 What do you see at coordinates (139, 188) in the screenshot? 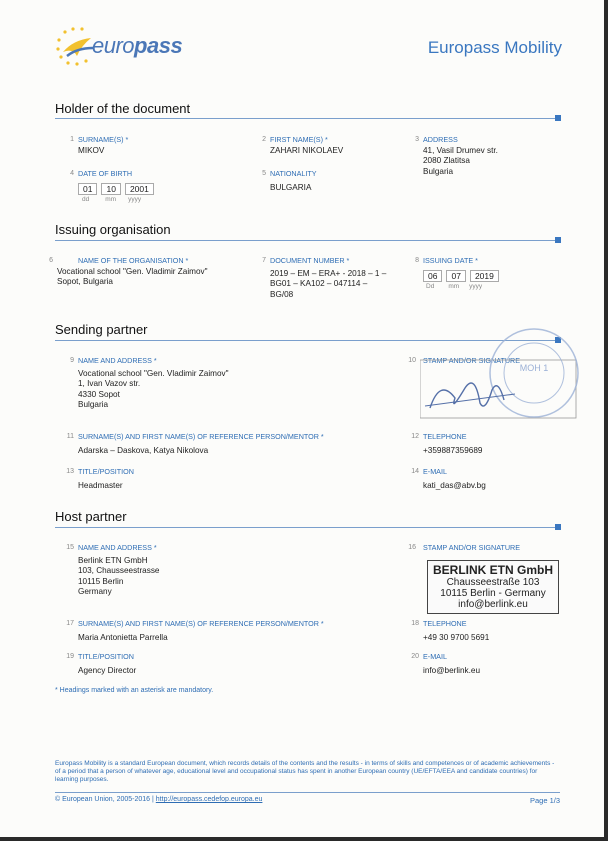
I see `date-year: 2001` at bounding box center [139, 188].